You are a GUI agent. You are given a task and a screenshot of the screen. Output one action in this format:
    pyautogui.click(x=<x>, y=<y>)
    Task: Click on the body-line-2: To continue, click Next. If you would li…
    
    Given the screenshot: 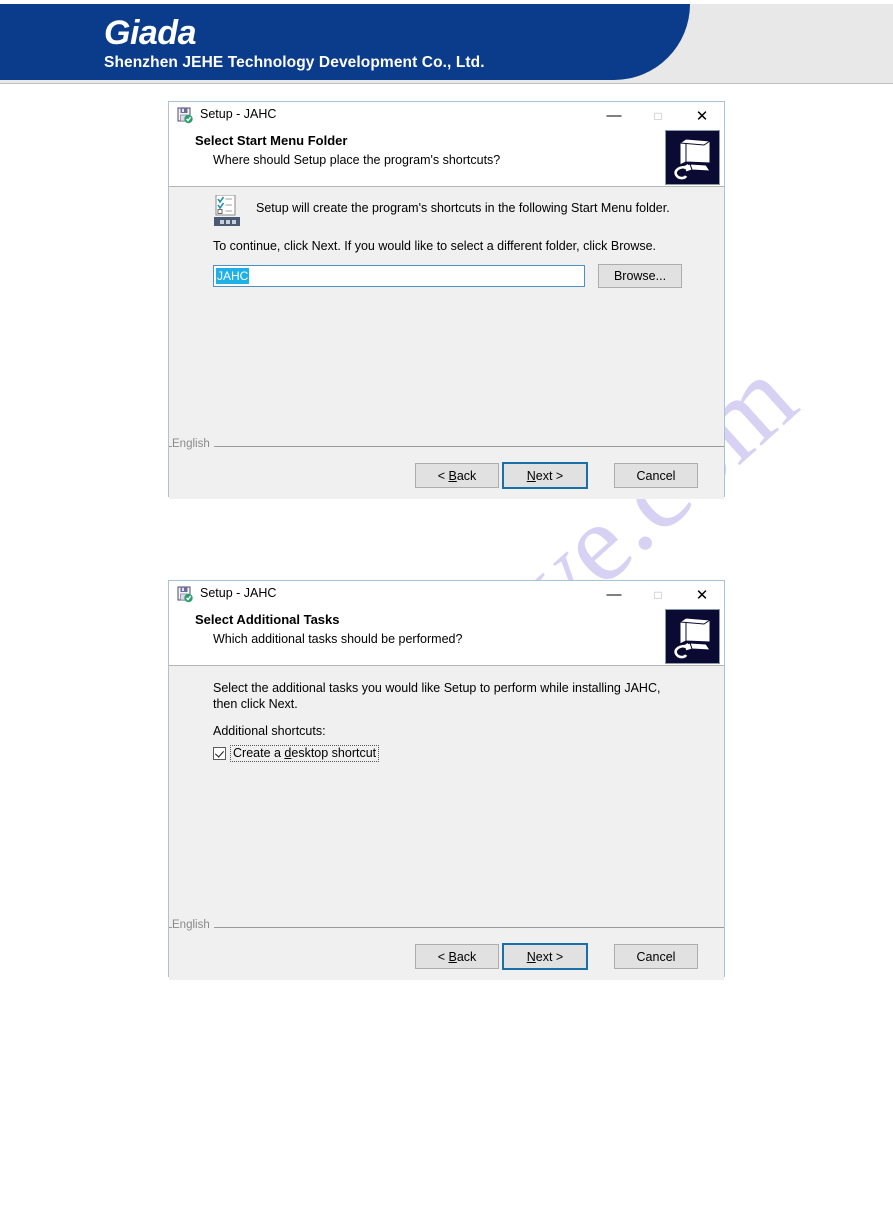 What is the action you would take?
    pyautogui.click(x=435, y=246)
    